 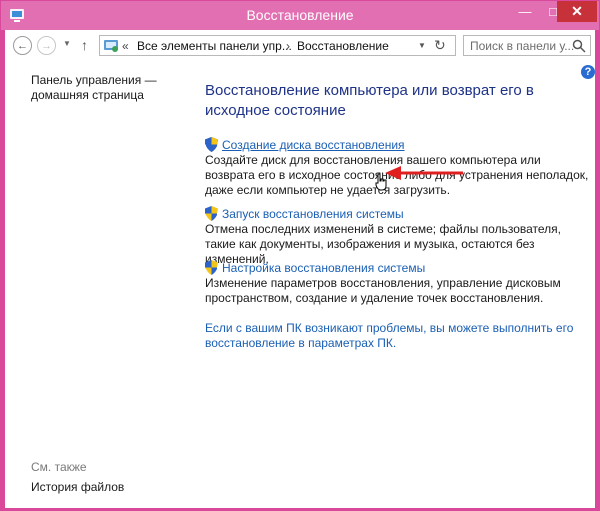 I want to click on forward-button: →, so click(x=46, y=45).